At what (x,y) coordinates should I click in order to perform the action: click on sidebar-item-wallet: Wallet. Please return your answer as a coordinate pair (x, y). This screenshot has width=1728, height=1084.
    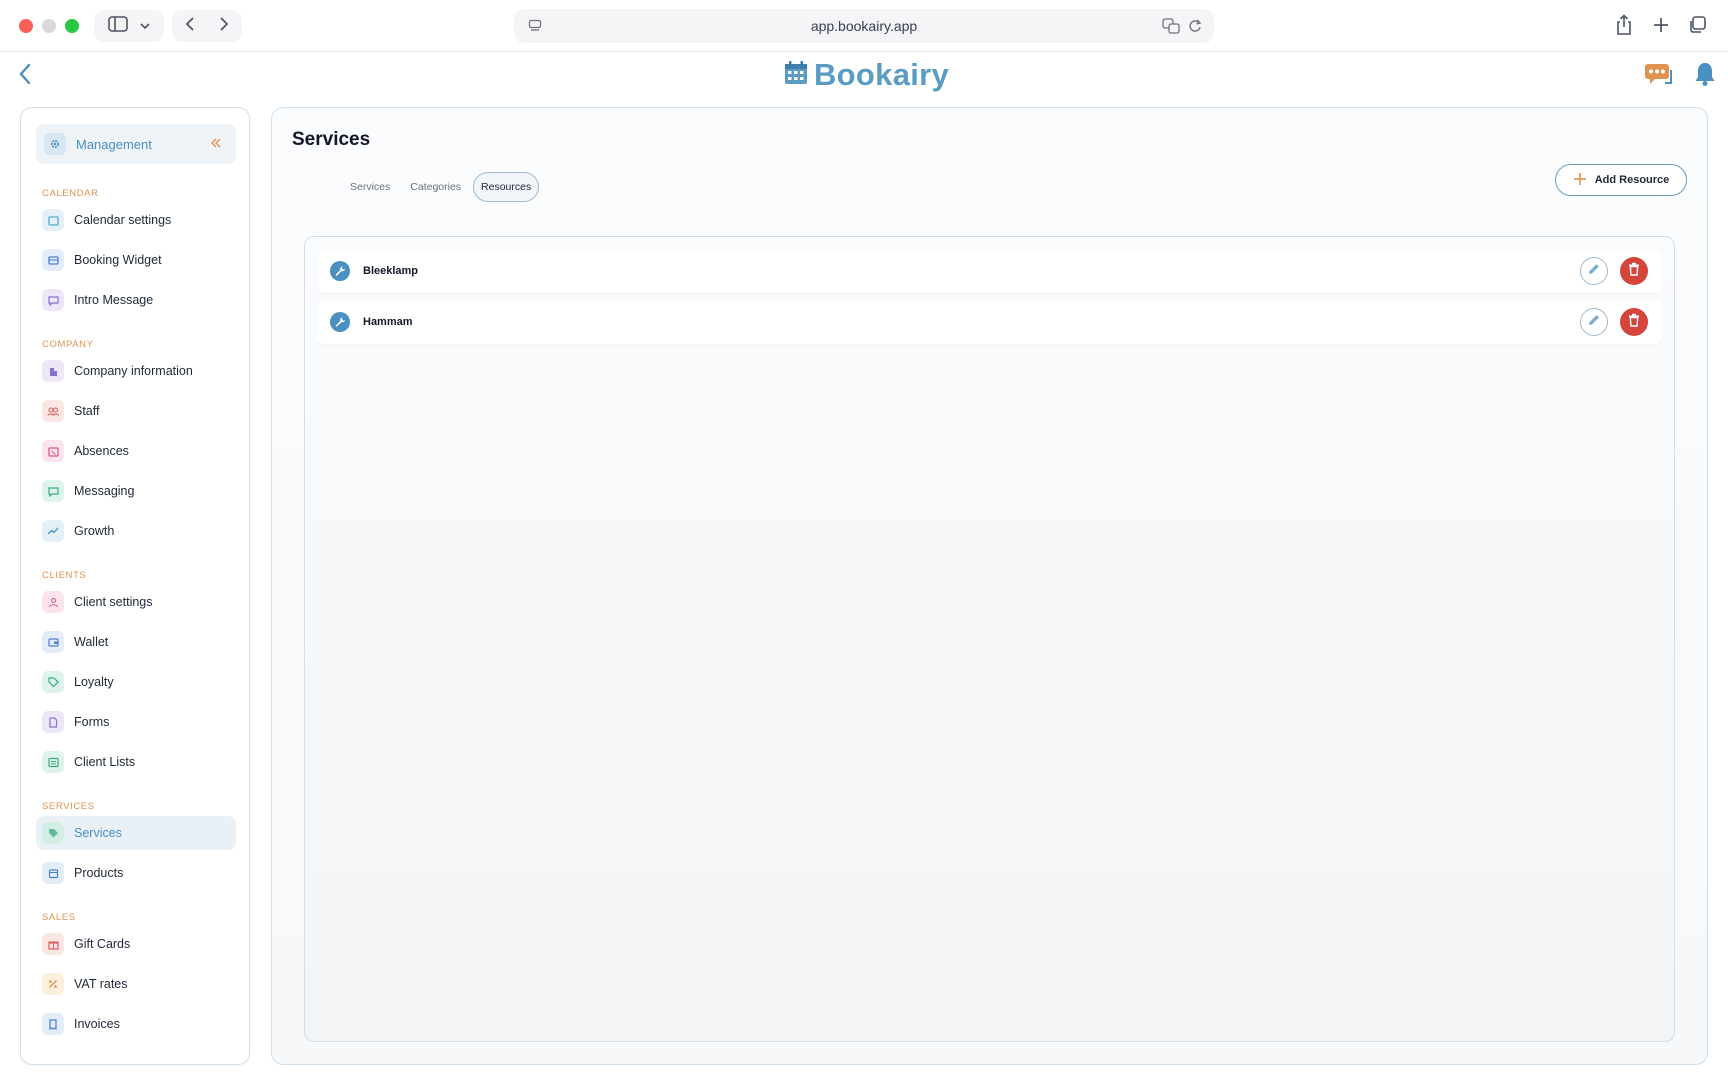
    Looking at the image, I should click on (136, 642).